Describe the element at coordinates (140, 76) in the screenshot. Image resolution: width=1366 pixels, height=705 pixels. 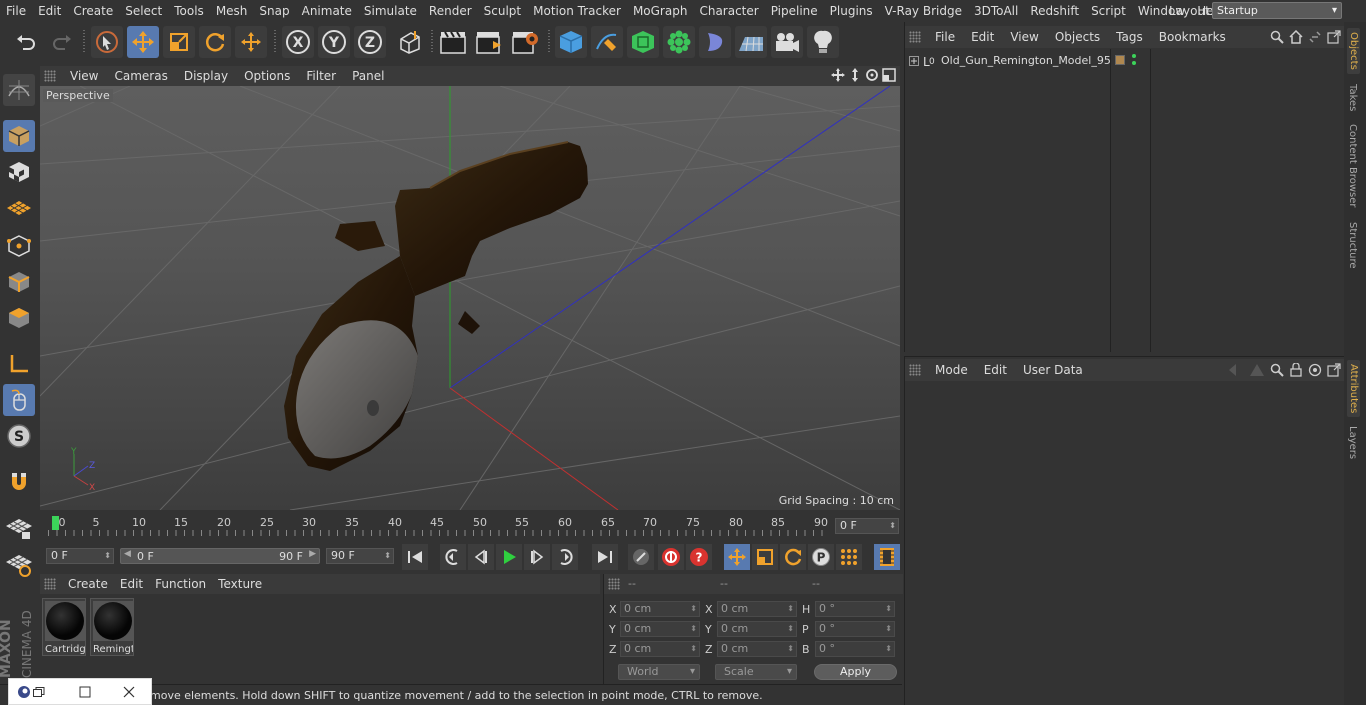
I see `viewport-menu-cameras: Cameras` at that location.